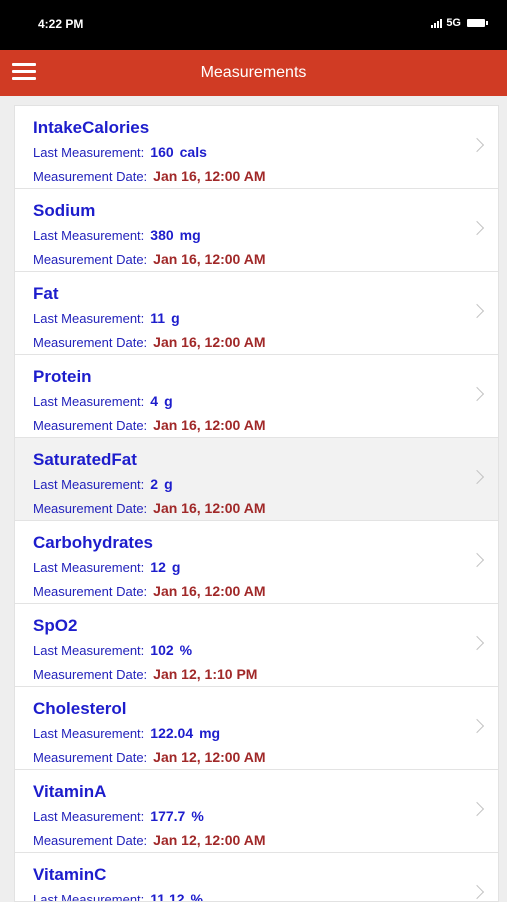  I want to click on last-measurement-row: Last Measurement: 160 cals, so click(120, 152).